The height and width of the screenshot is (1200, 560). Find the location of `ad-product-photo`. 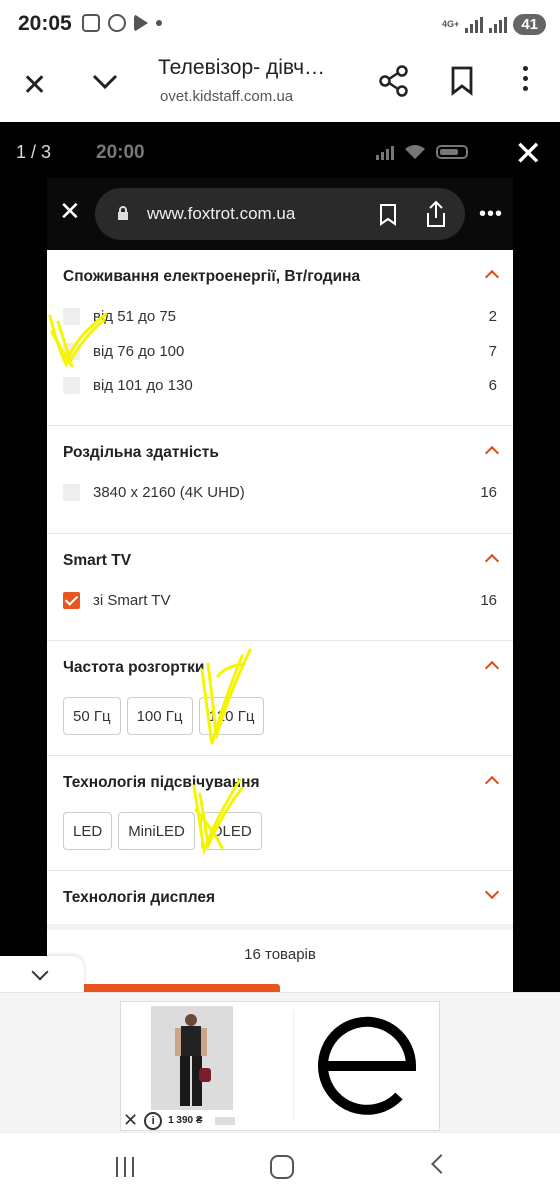

ad-product-photo is located at coordinates (192, 1058).